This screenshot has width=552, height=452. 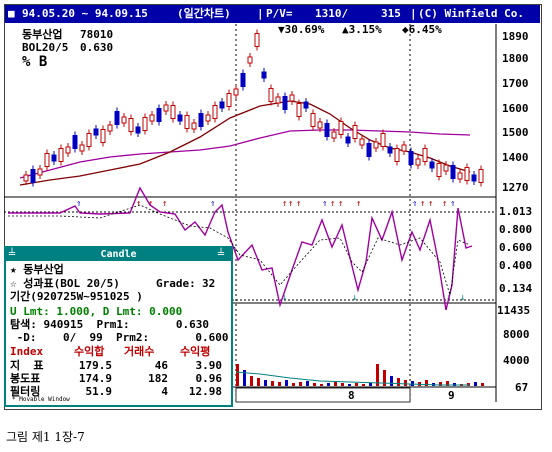 What do you see at coordinates (209, 378) in the screenshot?
I see `result-cell-avg: 0.96` at bounding box center [209, 378].